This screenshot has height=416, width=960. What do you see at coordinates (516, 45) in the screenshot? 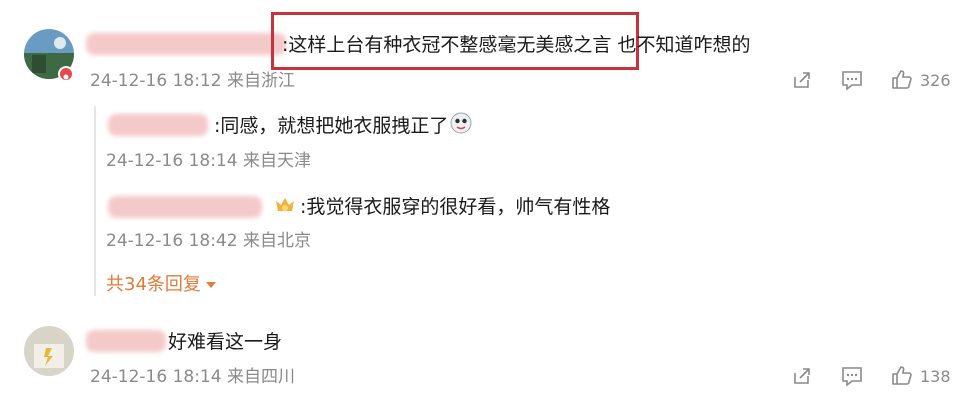
I see `comment-text: :这样上台有种衣冠不整感毫无美感之言 也不知道咋想的` at bounding box center [516, 45].